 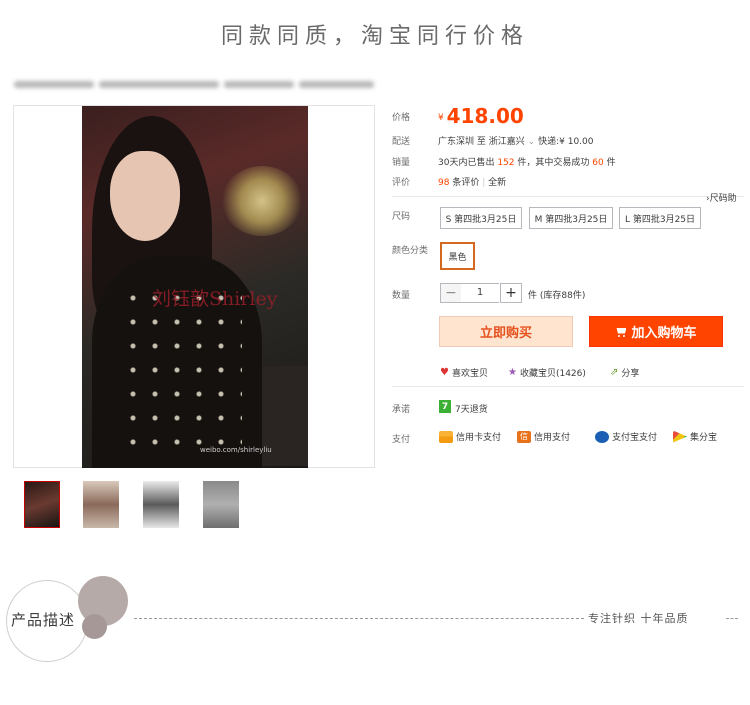 I want to click on sales-suffix: 件, so click(x=611, y=163).